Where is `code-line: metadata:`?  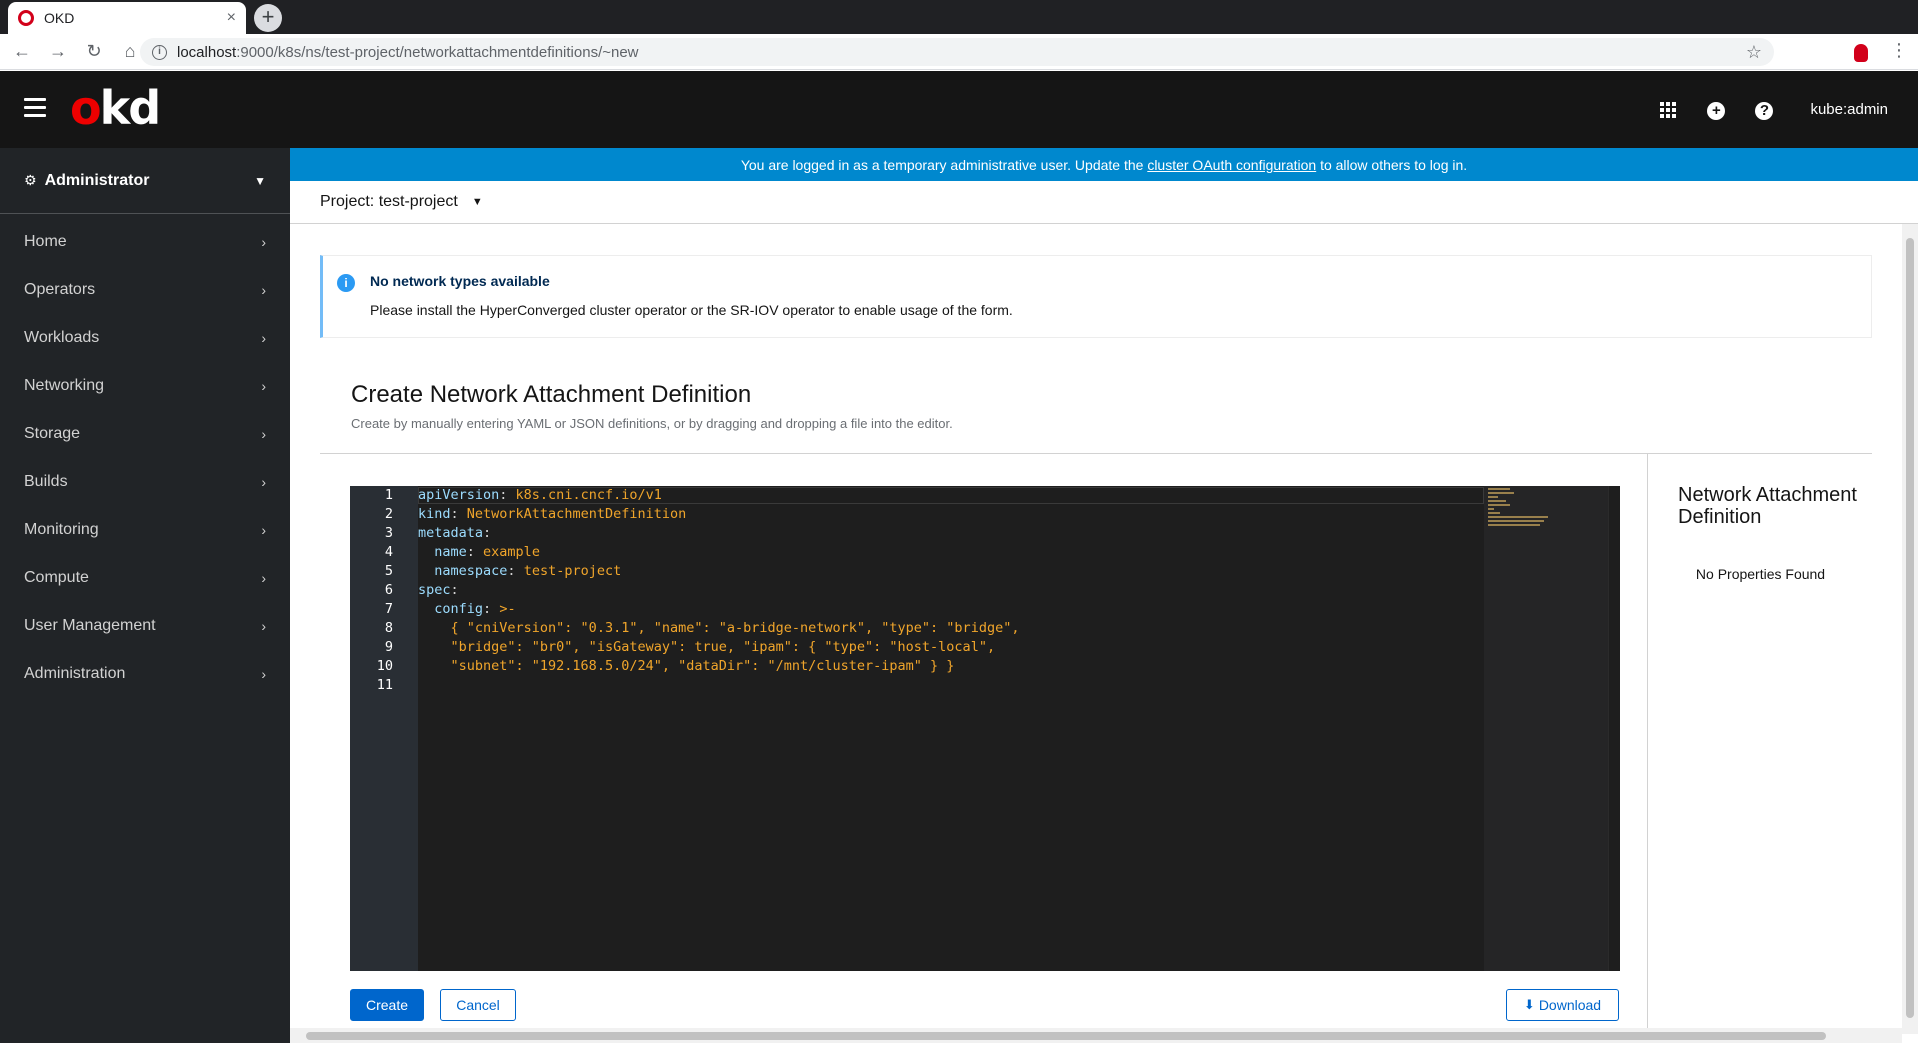 code-line: metadata: is located at coordinates (455, 533).